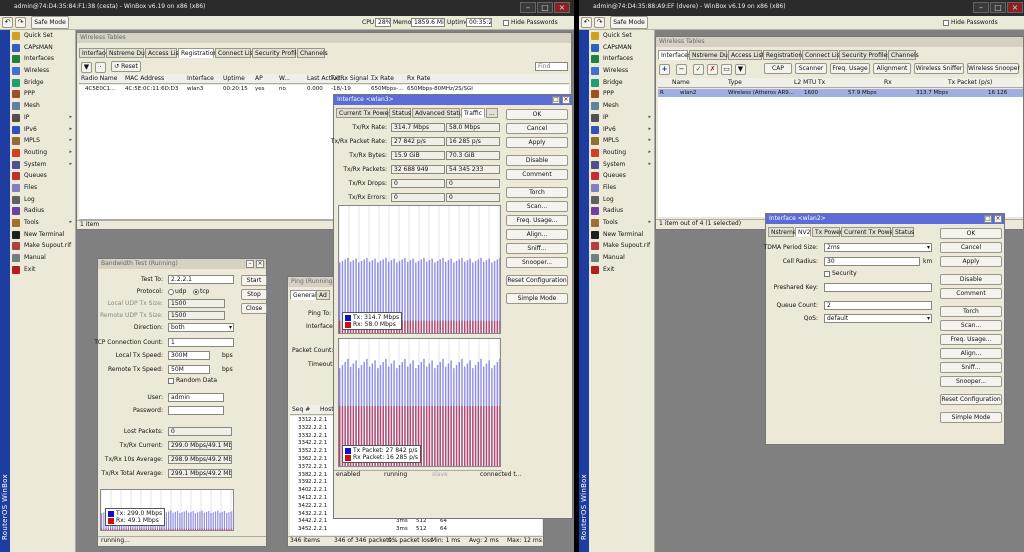 The height and width of the screenshot is (552, 1024). What do you see at coordinates (42, 200) in the screenshot?
I see `menu-item-log: Log` at bounding box center [42, 200].